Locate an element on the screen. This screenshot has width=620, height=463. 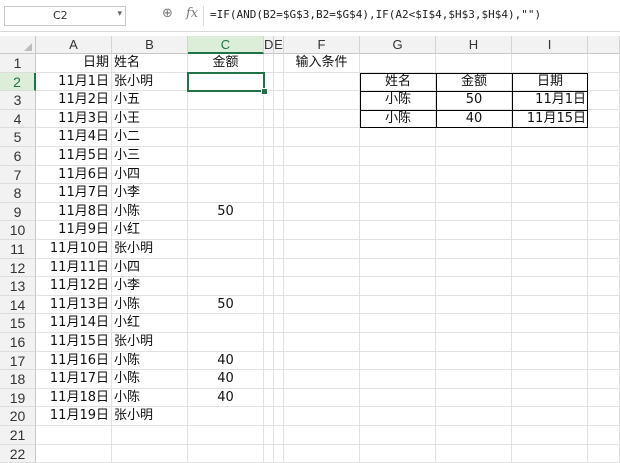
cell-b17: 小陈 is located at coordinates (150, 361).